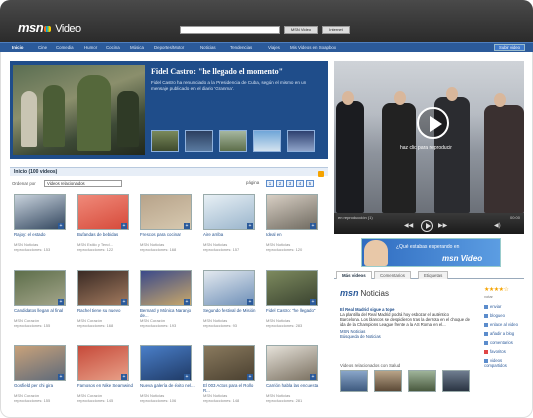 This screenshot has height=418, width=533. I want to click on nav-viajes: Viajes, so click(274, 47).